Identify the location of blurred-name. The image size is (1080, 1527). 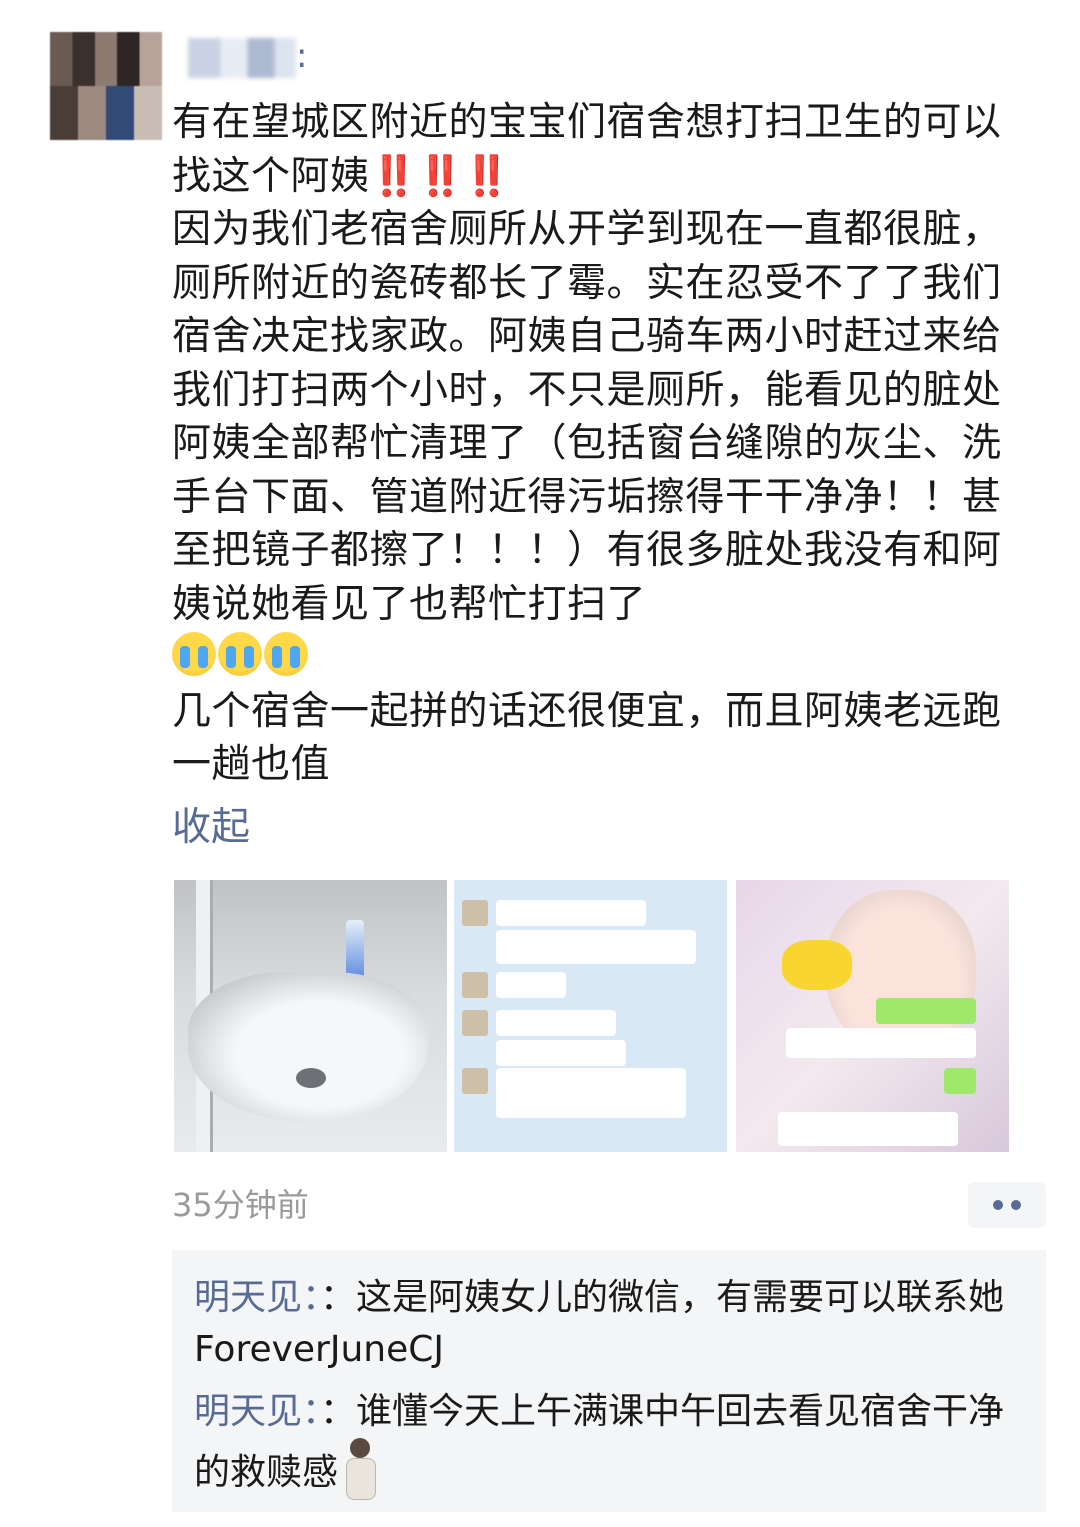
(242, 57).